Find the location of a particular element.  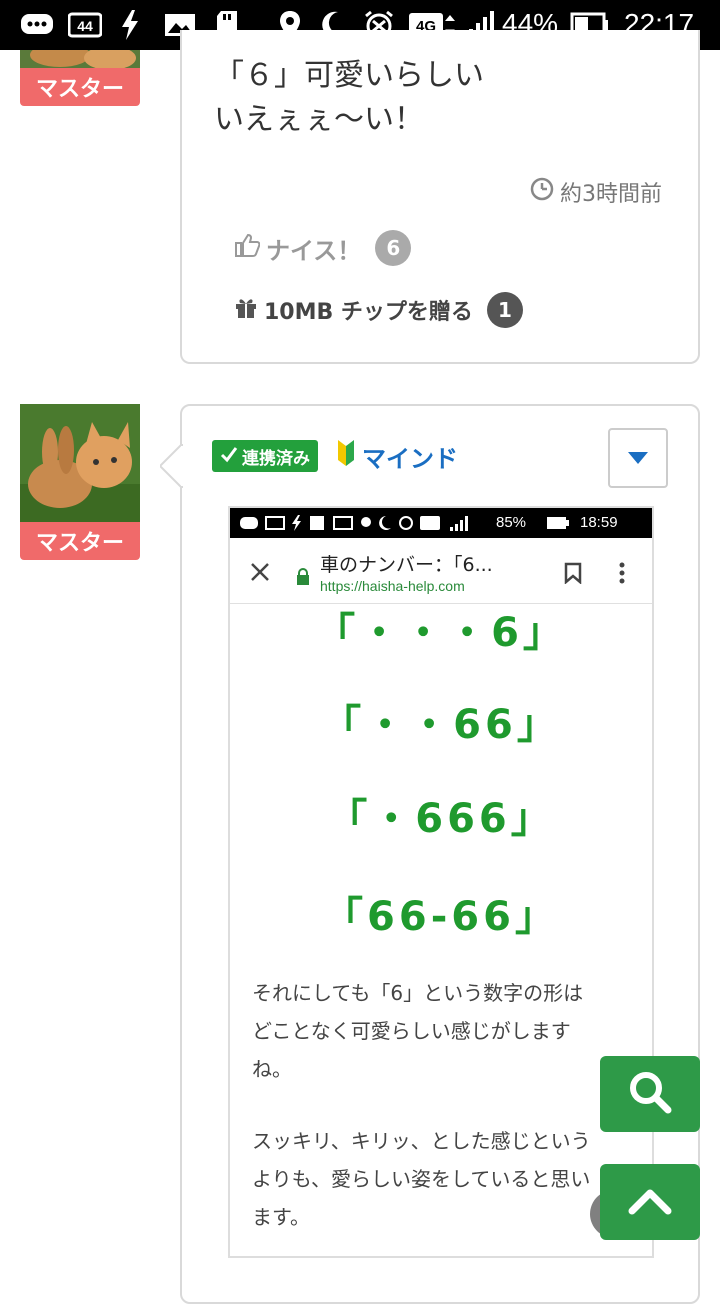

beginner-mark-icon is located at coordinates (346, 456).